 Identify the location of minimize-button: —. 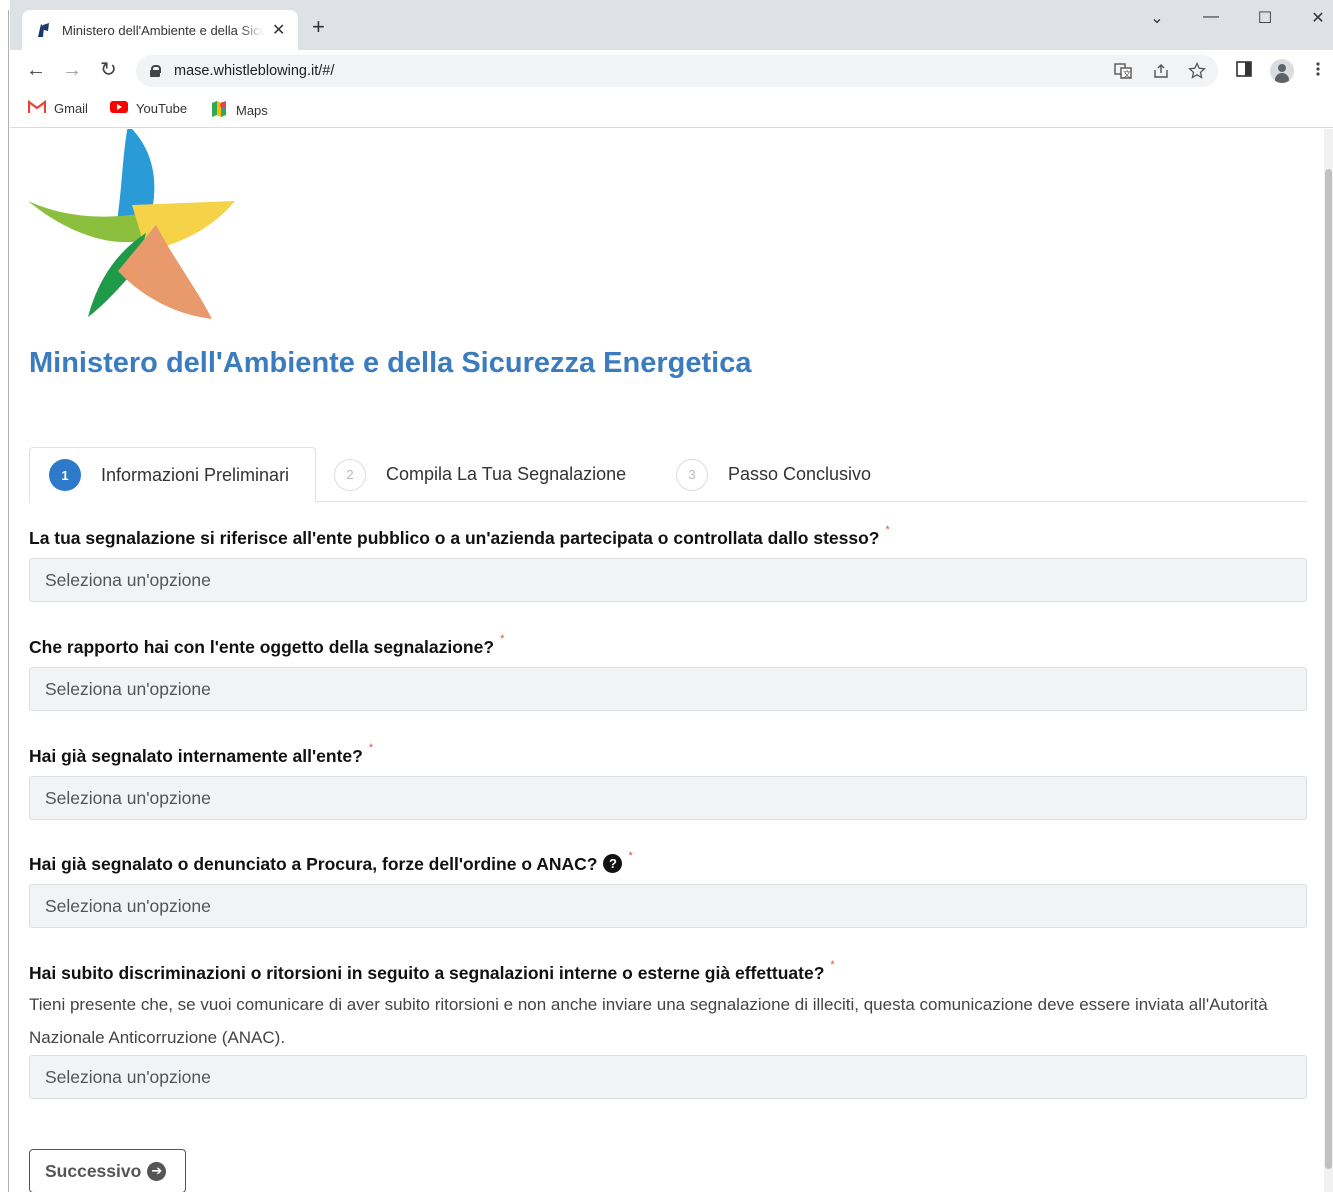
(1211, 17).